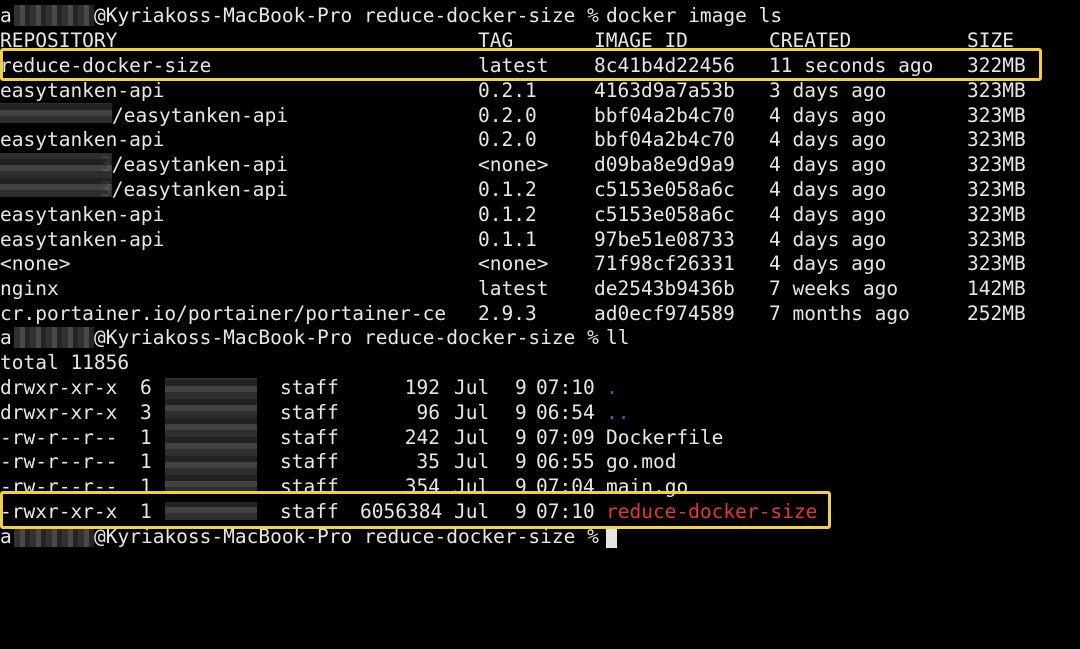  What do you see at coordinates (996, 313) in the screenshot?
I see `cell-size: 252MB` at bounding box center [996, 313].